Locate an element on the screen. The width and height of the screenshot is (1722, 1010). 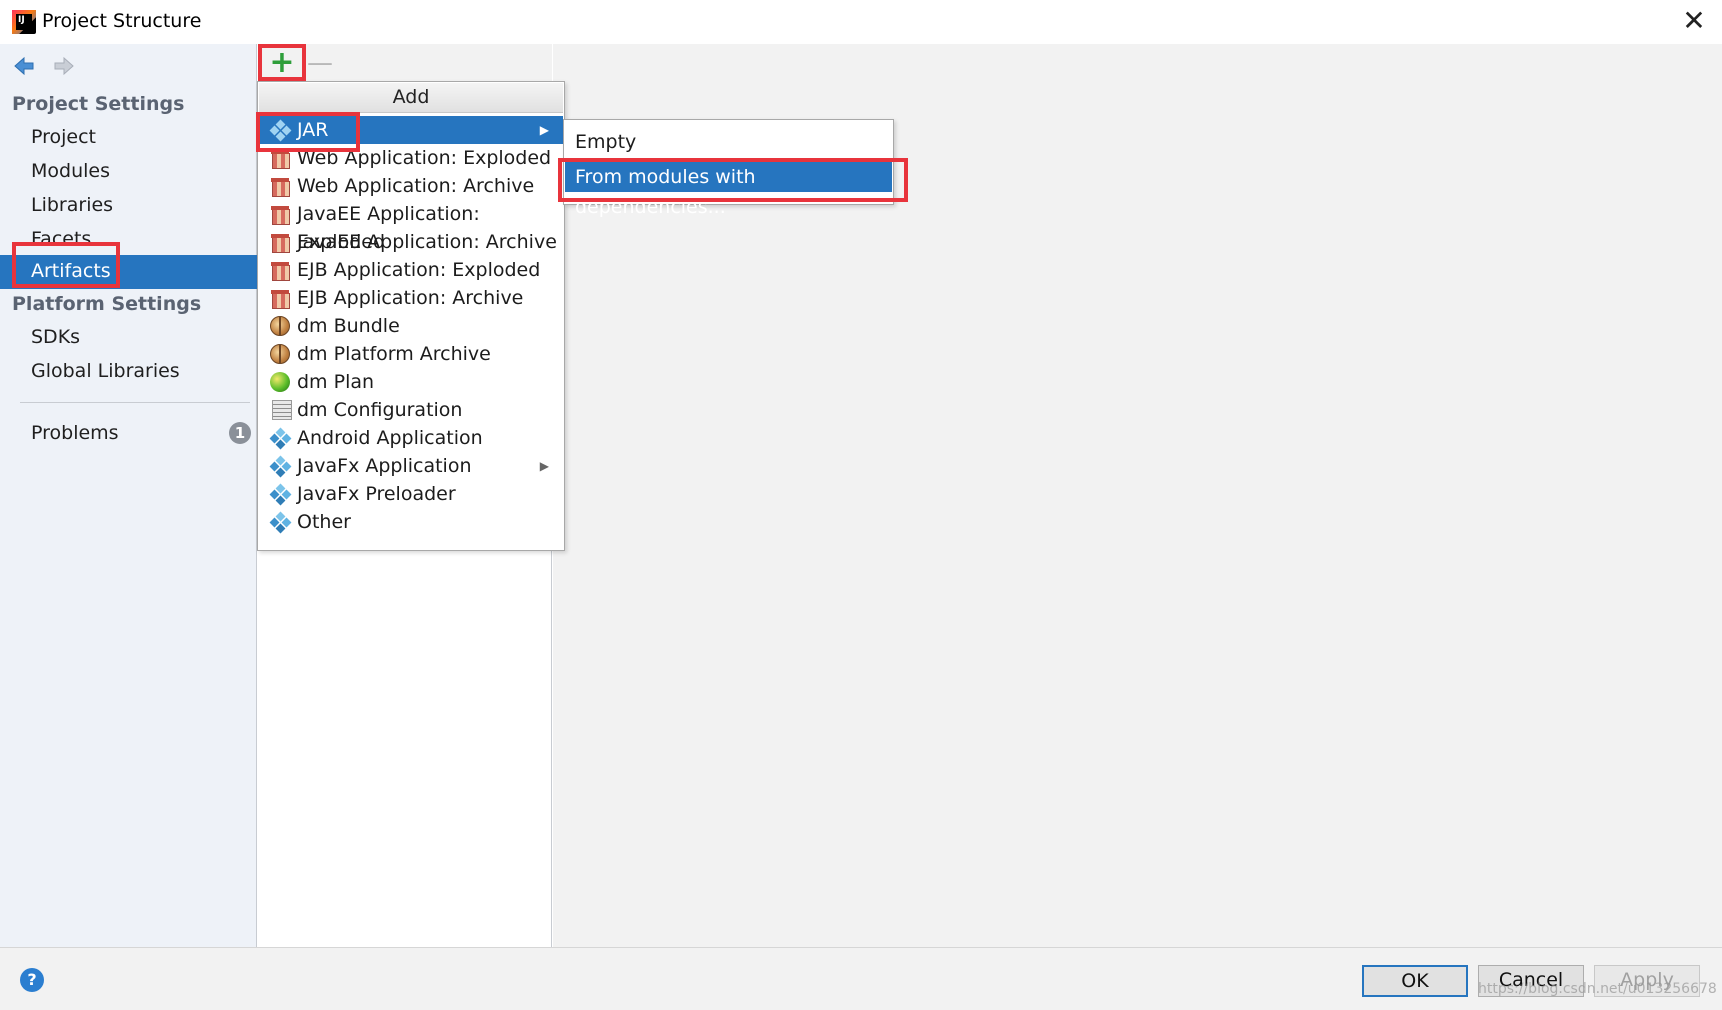
forward-arrow-icon is located at coordinates (64, 66).